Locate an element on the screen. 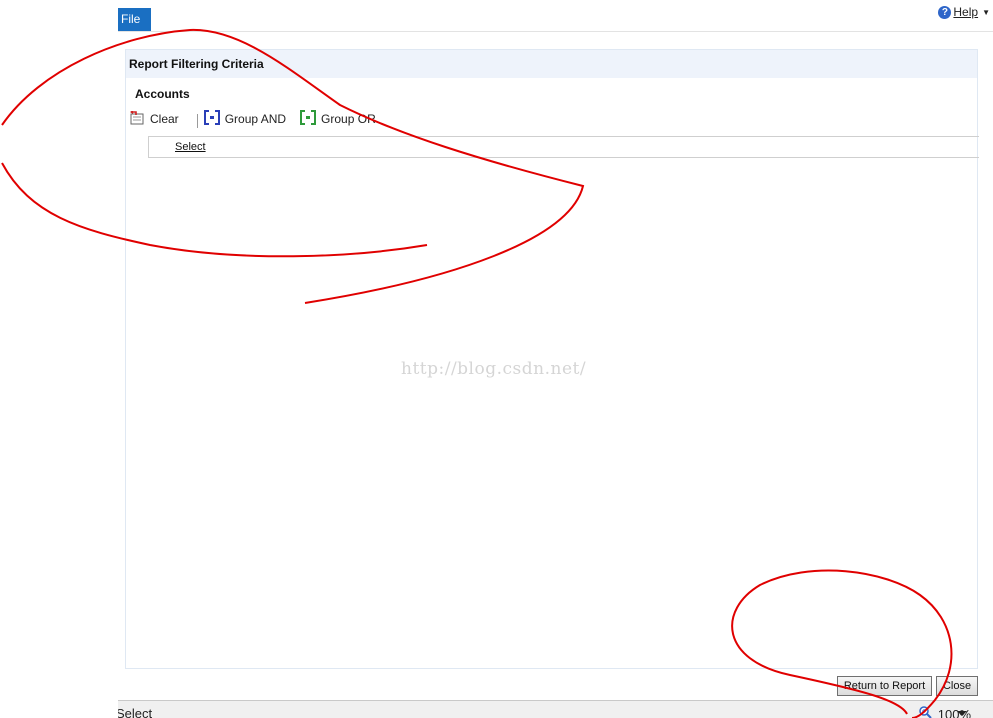  clear-icon is located at coordinates (137, 118).